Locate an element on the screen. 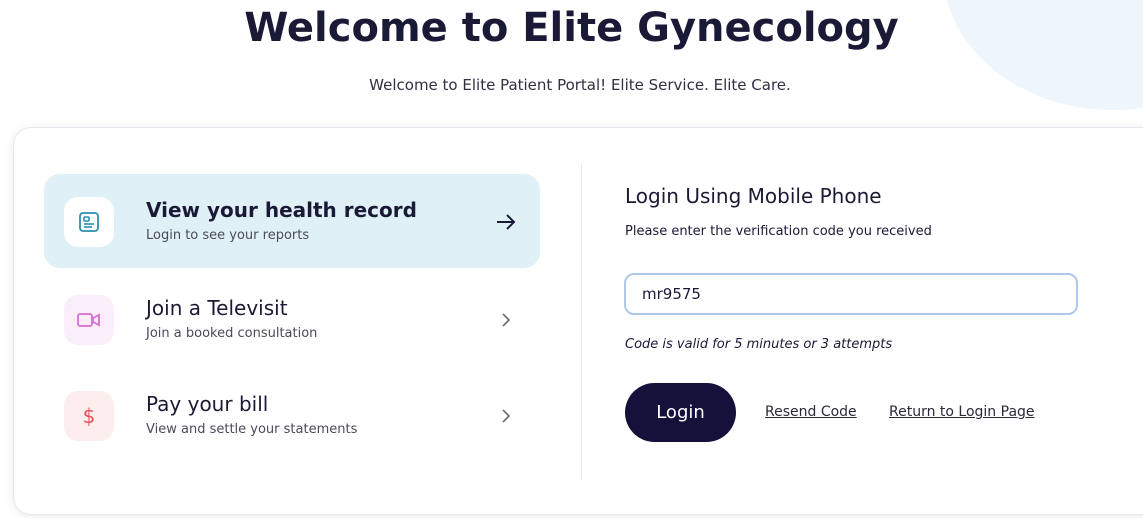 This screenshot has width=1143, height=518. dollar-icon: $ is located at coordinates (89, 416).